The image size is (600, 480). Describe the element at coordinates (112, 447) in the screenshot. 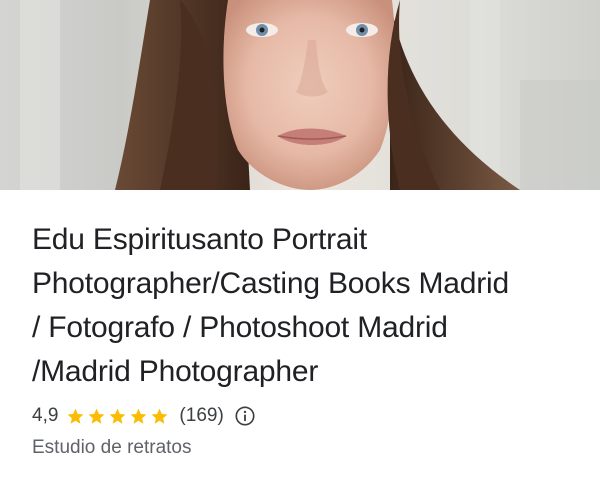

I see `place-category: Estudio de retratos` at that location.